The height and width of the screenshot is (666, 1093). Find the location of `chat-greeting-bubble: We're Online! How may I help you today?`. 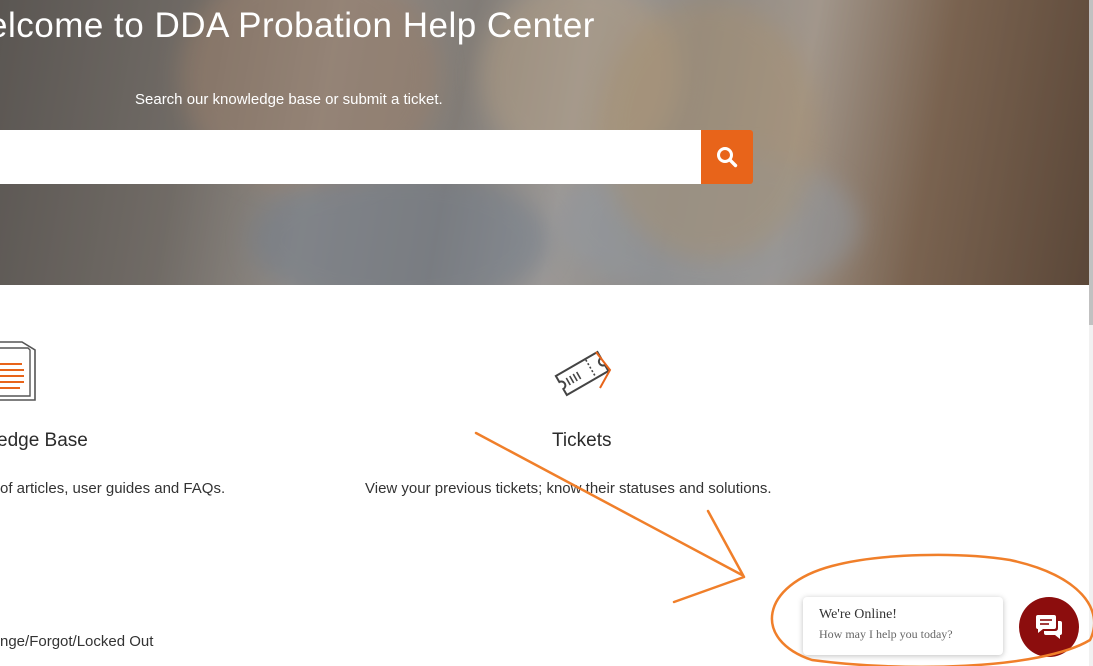

chat-greeting-bubble: We're Online! How may I help you today? is located at coordinates (903, 626).